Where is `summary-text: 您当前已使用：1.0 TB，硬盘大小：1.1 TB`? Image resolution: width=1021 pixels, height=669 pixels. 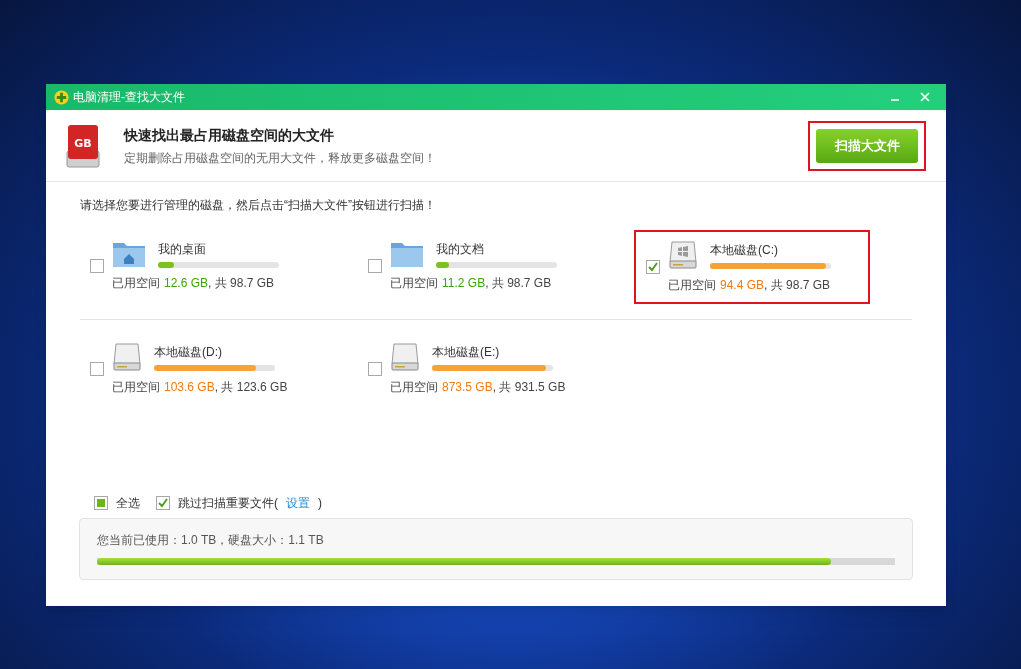
summary-text: 您当前已使用：1.0 TB，硬盘大小：1.1 TB is located at coordinates (211, 540).